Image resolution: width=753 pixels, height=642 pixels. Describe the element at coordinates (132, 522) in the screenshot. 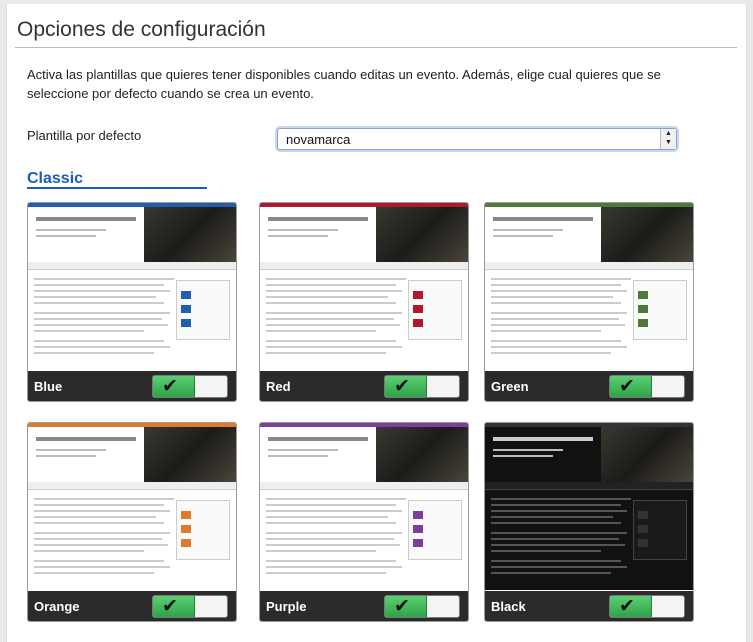

I see `template-card-orange: Orange ✔` at that location.